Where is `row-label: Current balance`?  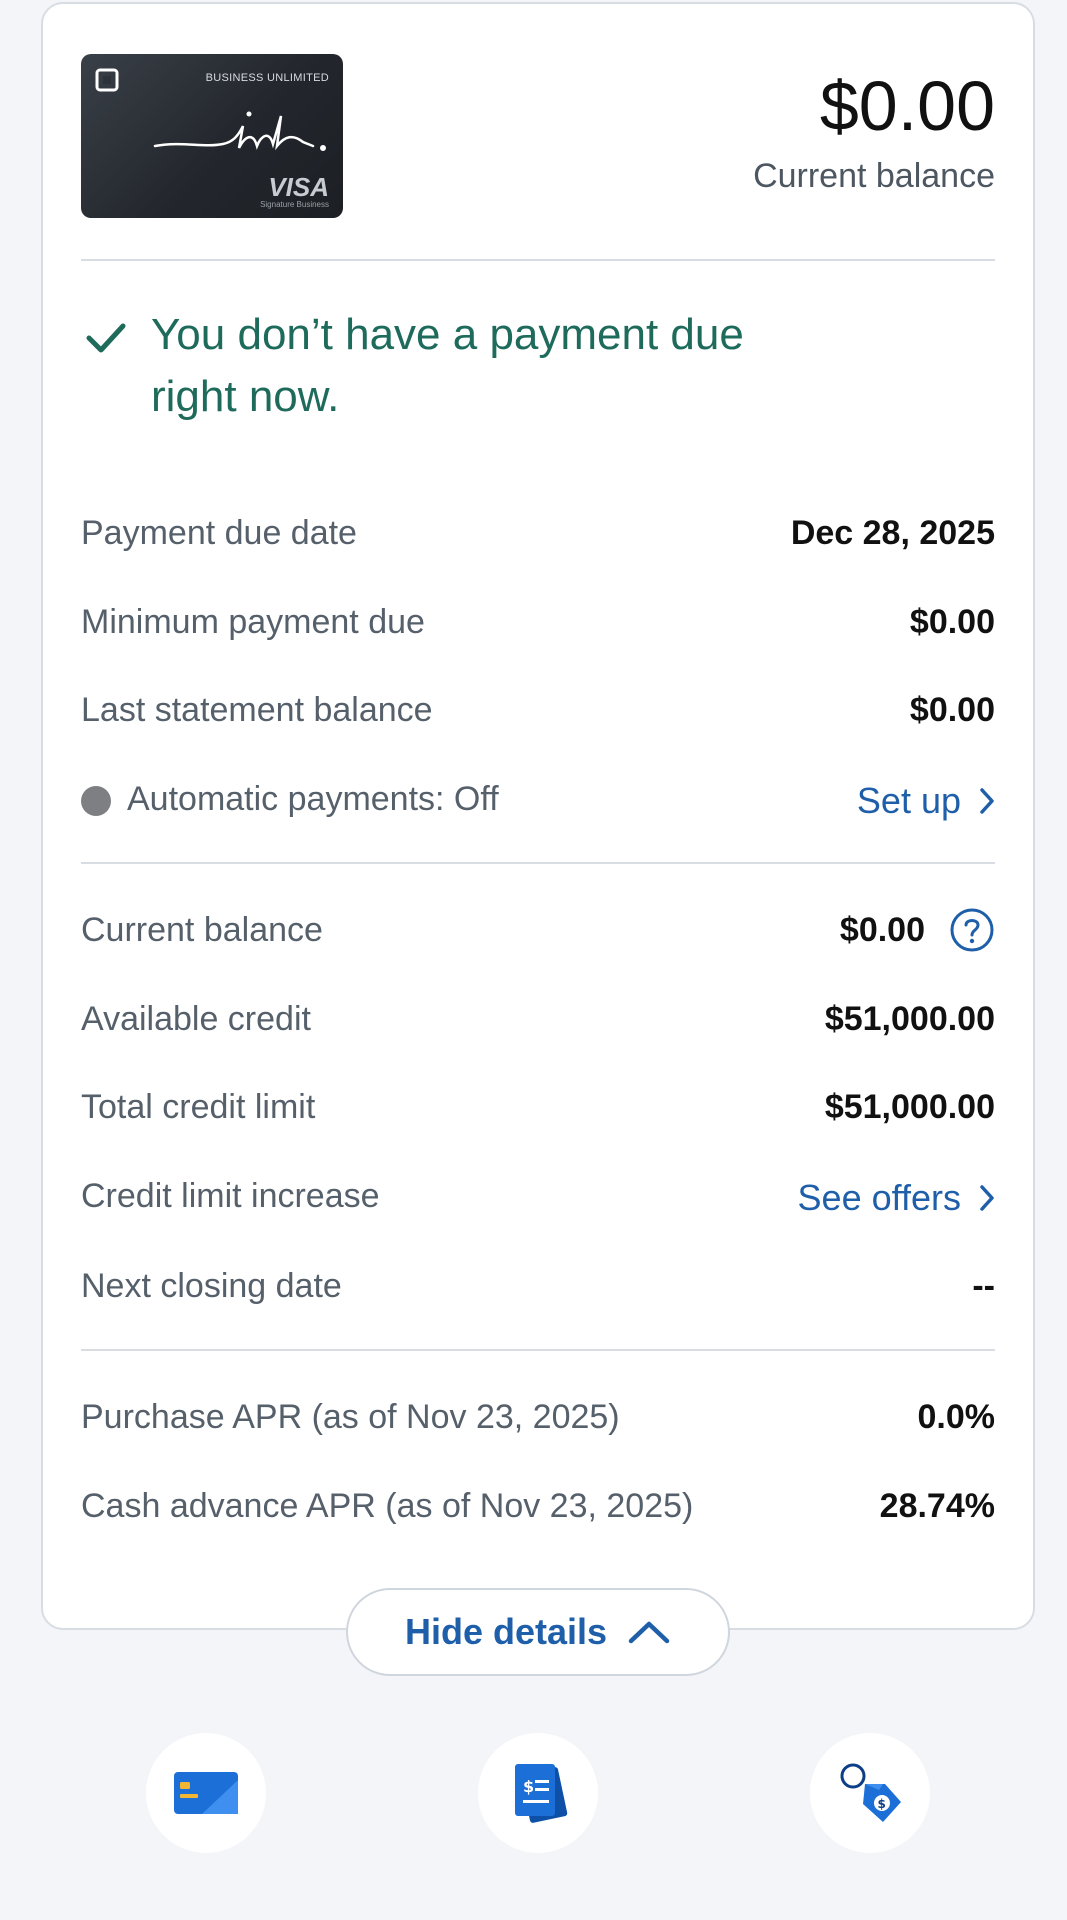
row-label: Current balance is located at coordinates (202, 930).